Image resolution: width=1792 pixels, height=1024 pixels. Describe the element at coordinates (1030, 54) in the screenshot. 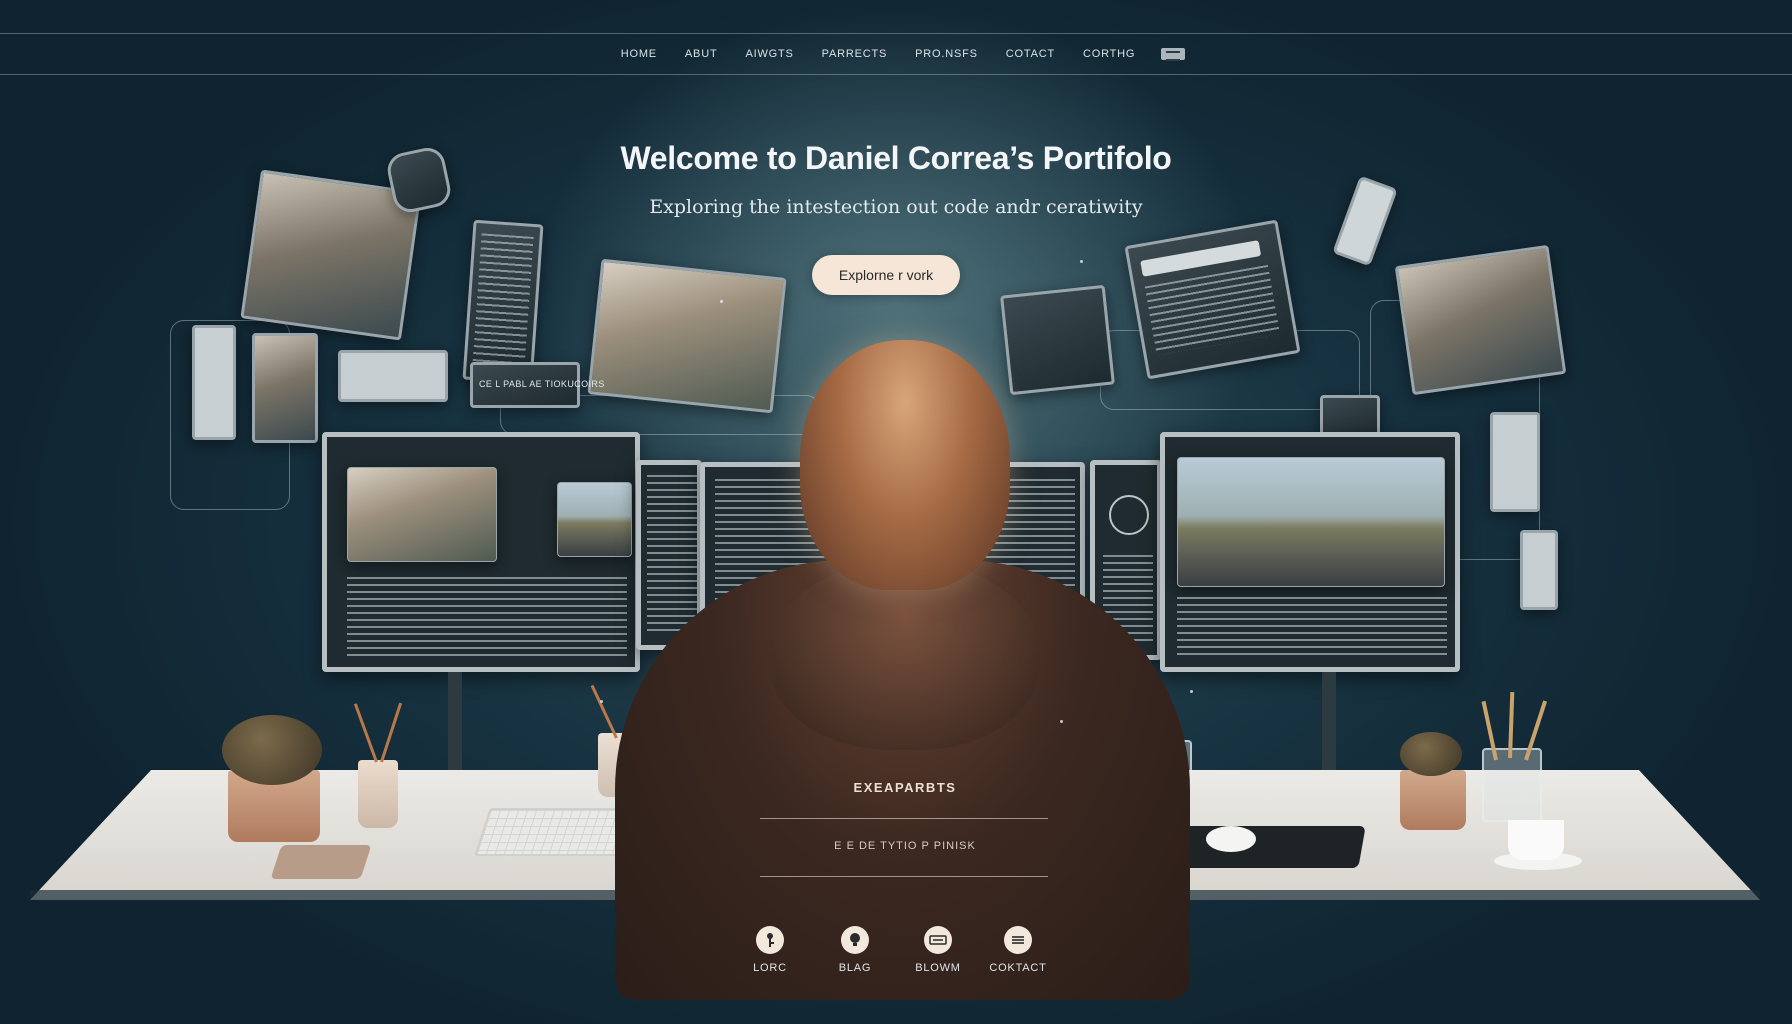

I see `nav-contact: COTACT` at that location.